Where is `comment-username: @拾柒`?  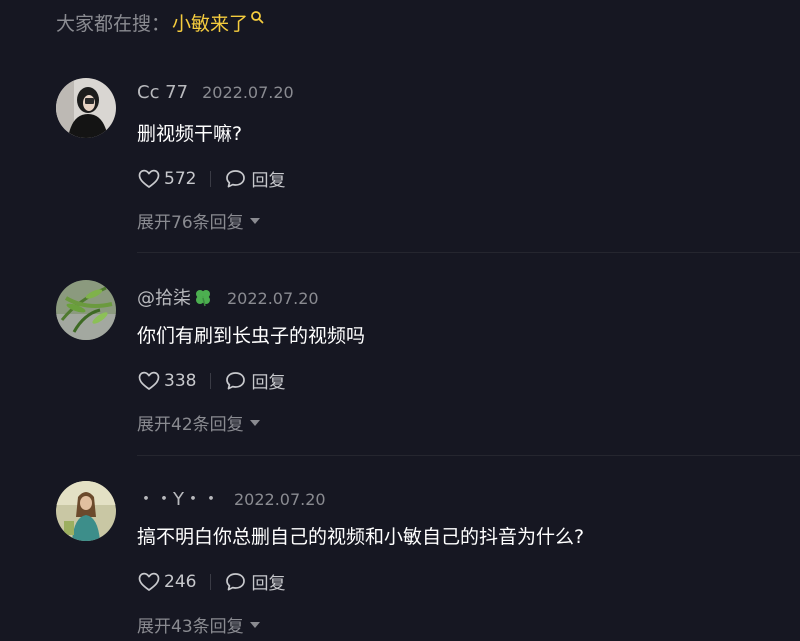
comment-username: @拾柒 is located at coordinates (175, 297).